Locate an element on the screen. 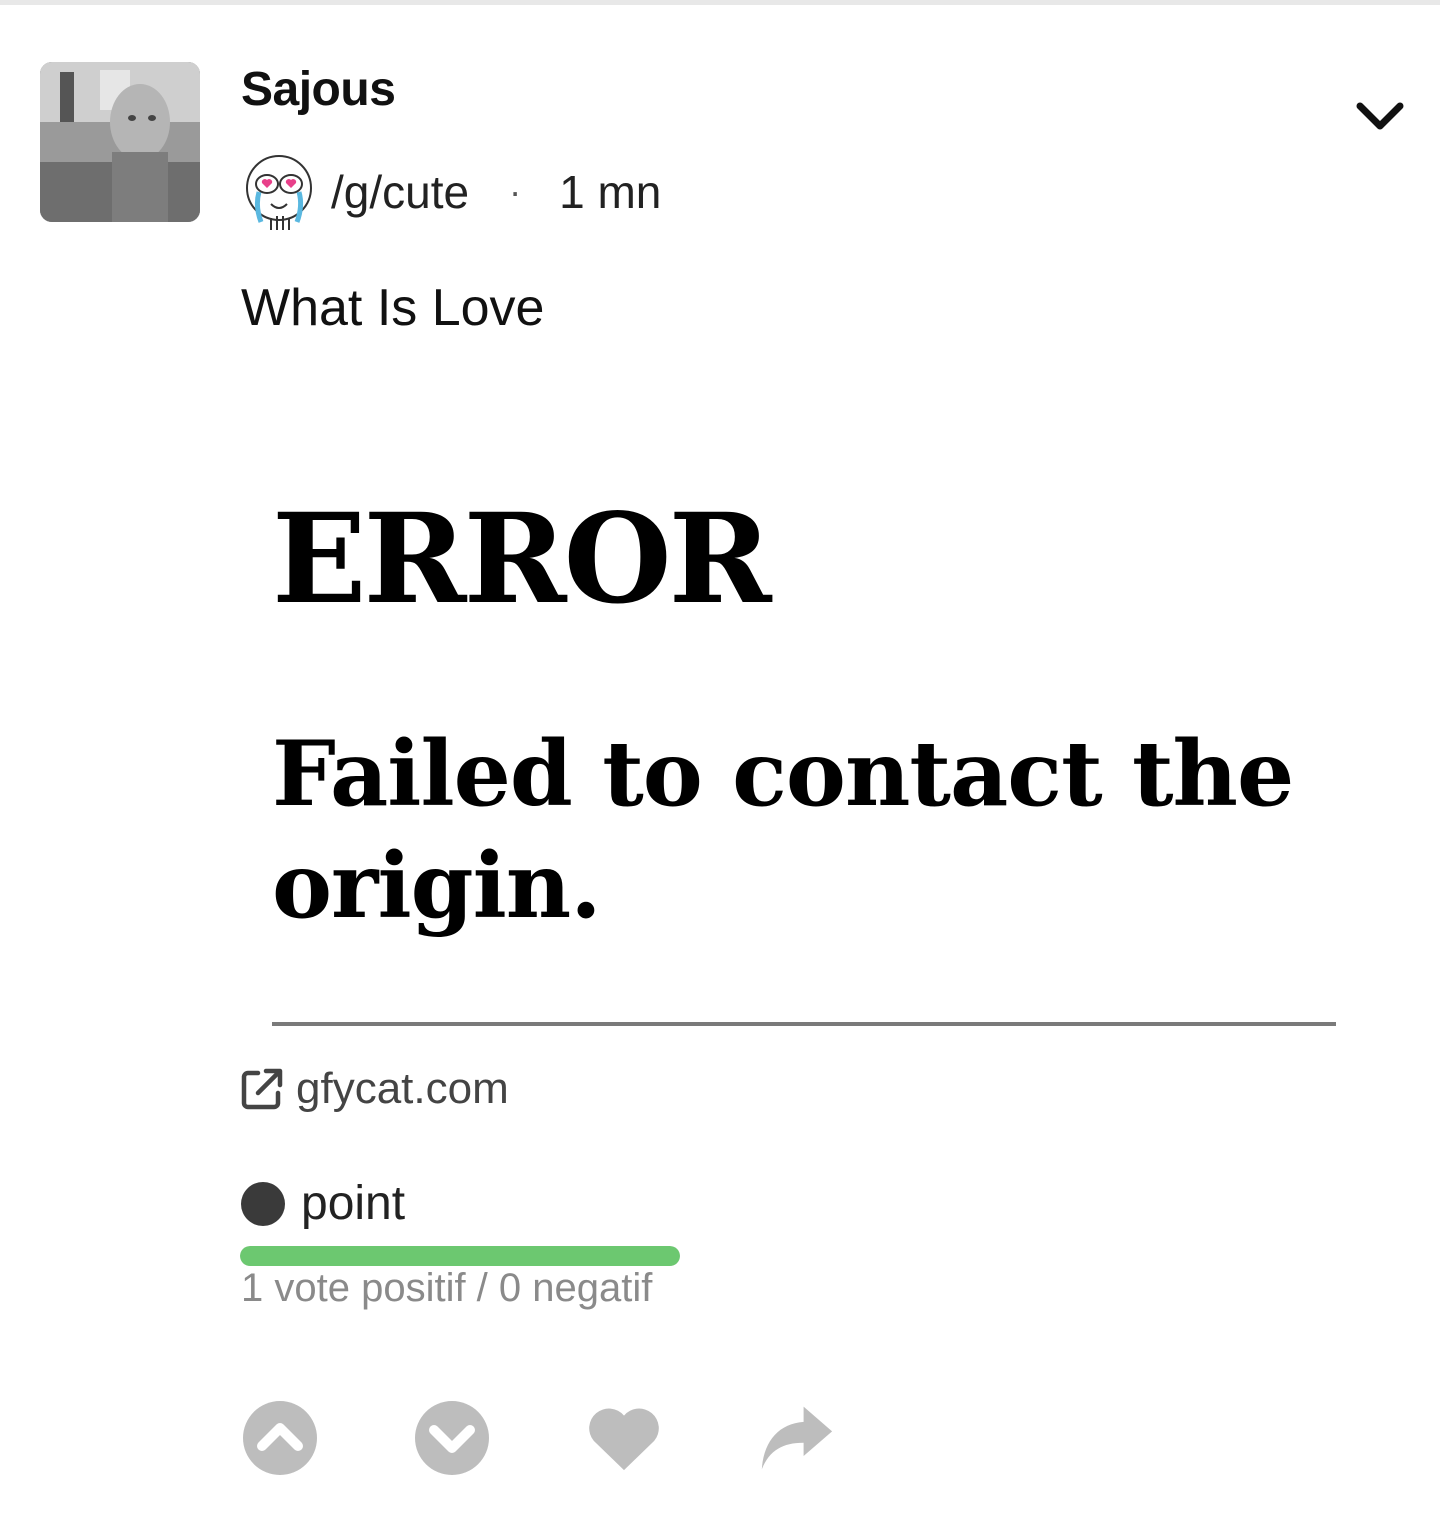 The width and height of the screenshot is (1440, 1522). avatar-image is located at coordinates (120, 142).